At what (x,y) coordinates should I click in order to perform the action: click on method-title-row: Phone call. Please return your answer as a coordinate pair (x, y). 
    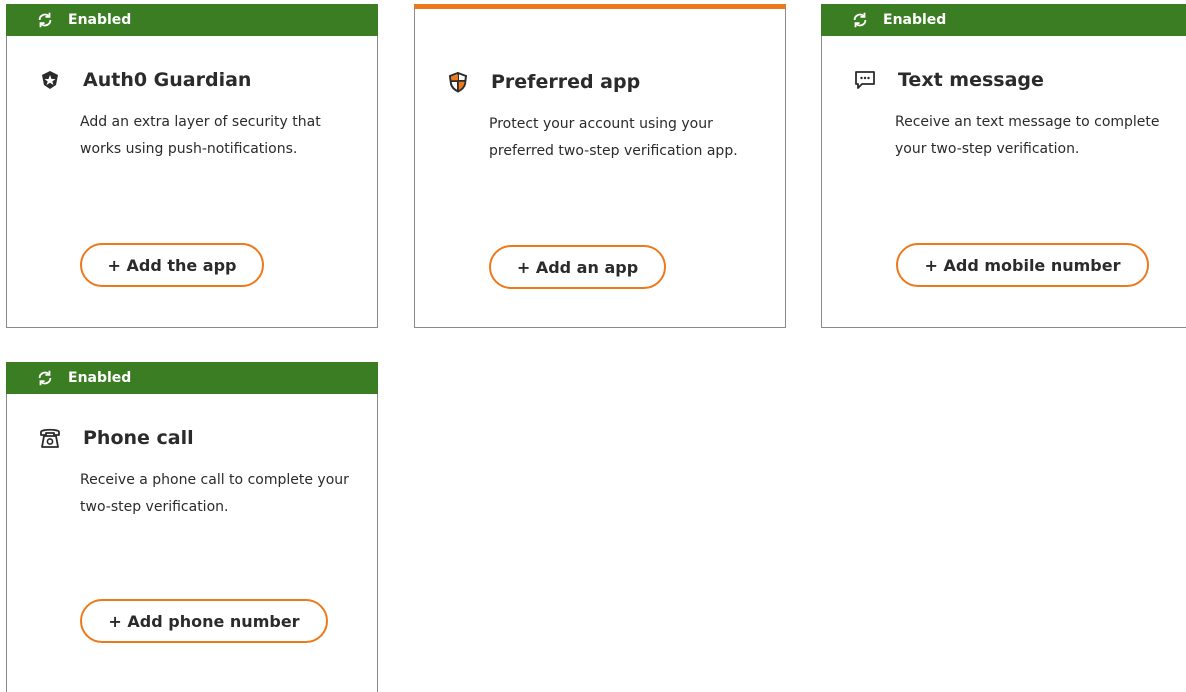
    Looking at the image, I should click on (116, 438).